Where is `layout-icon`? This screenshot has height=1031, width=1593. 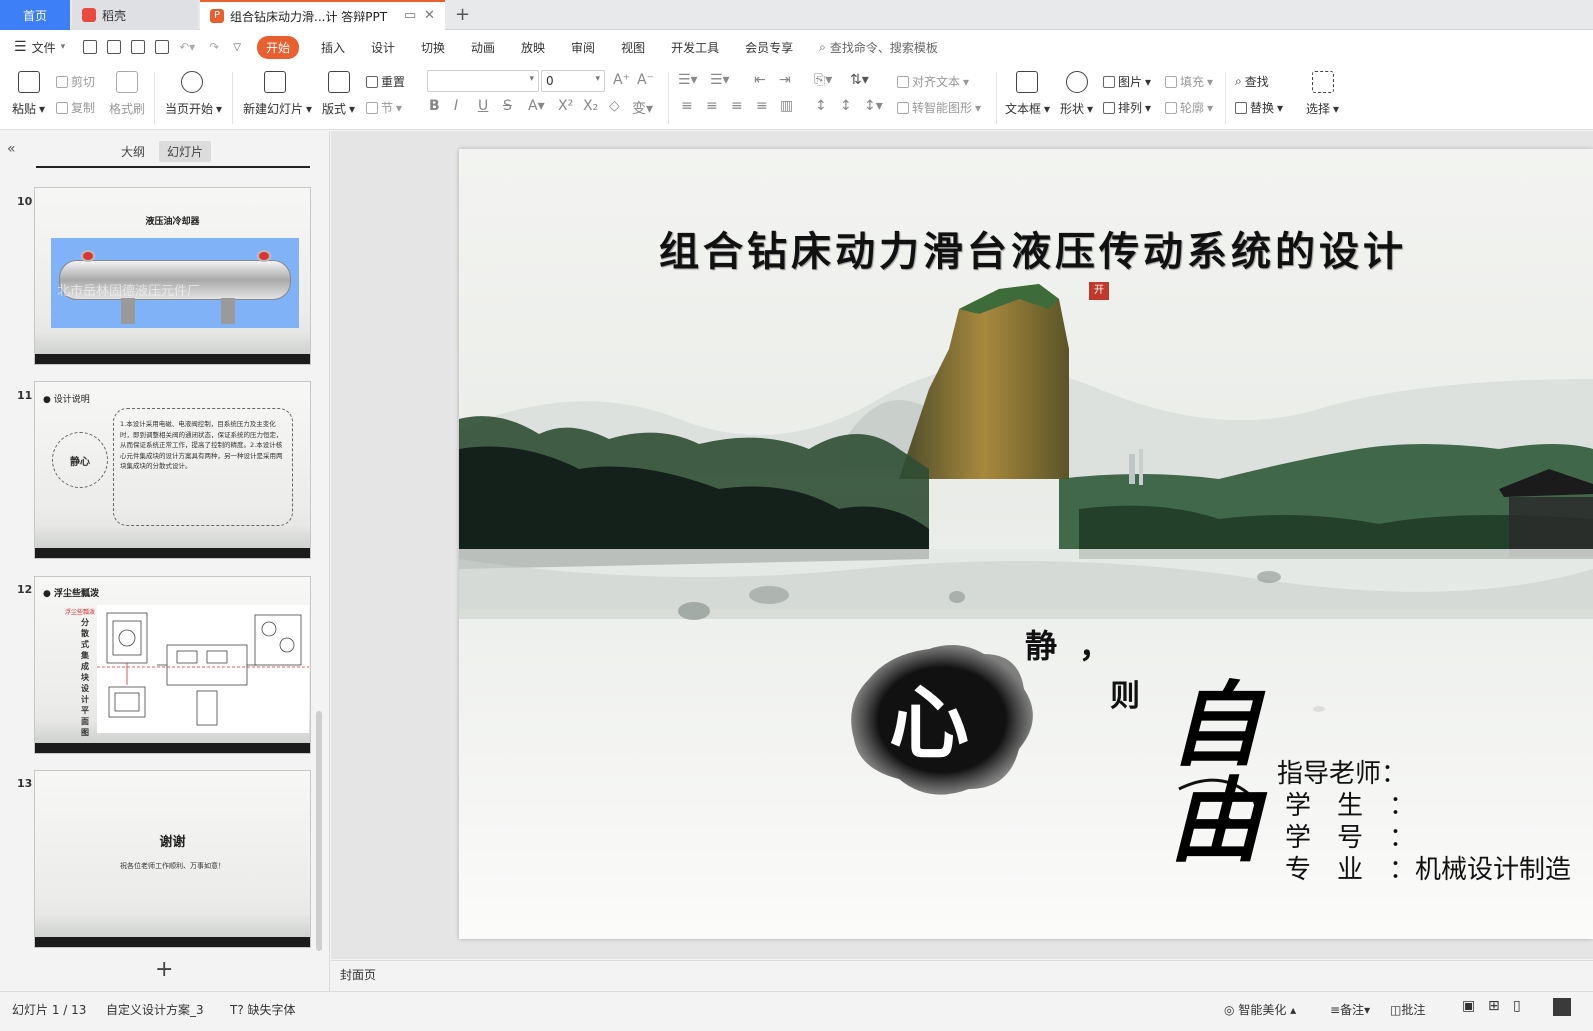
layout-icon is located at coordinates (339, 82).